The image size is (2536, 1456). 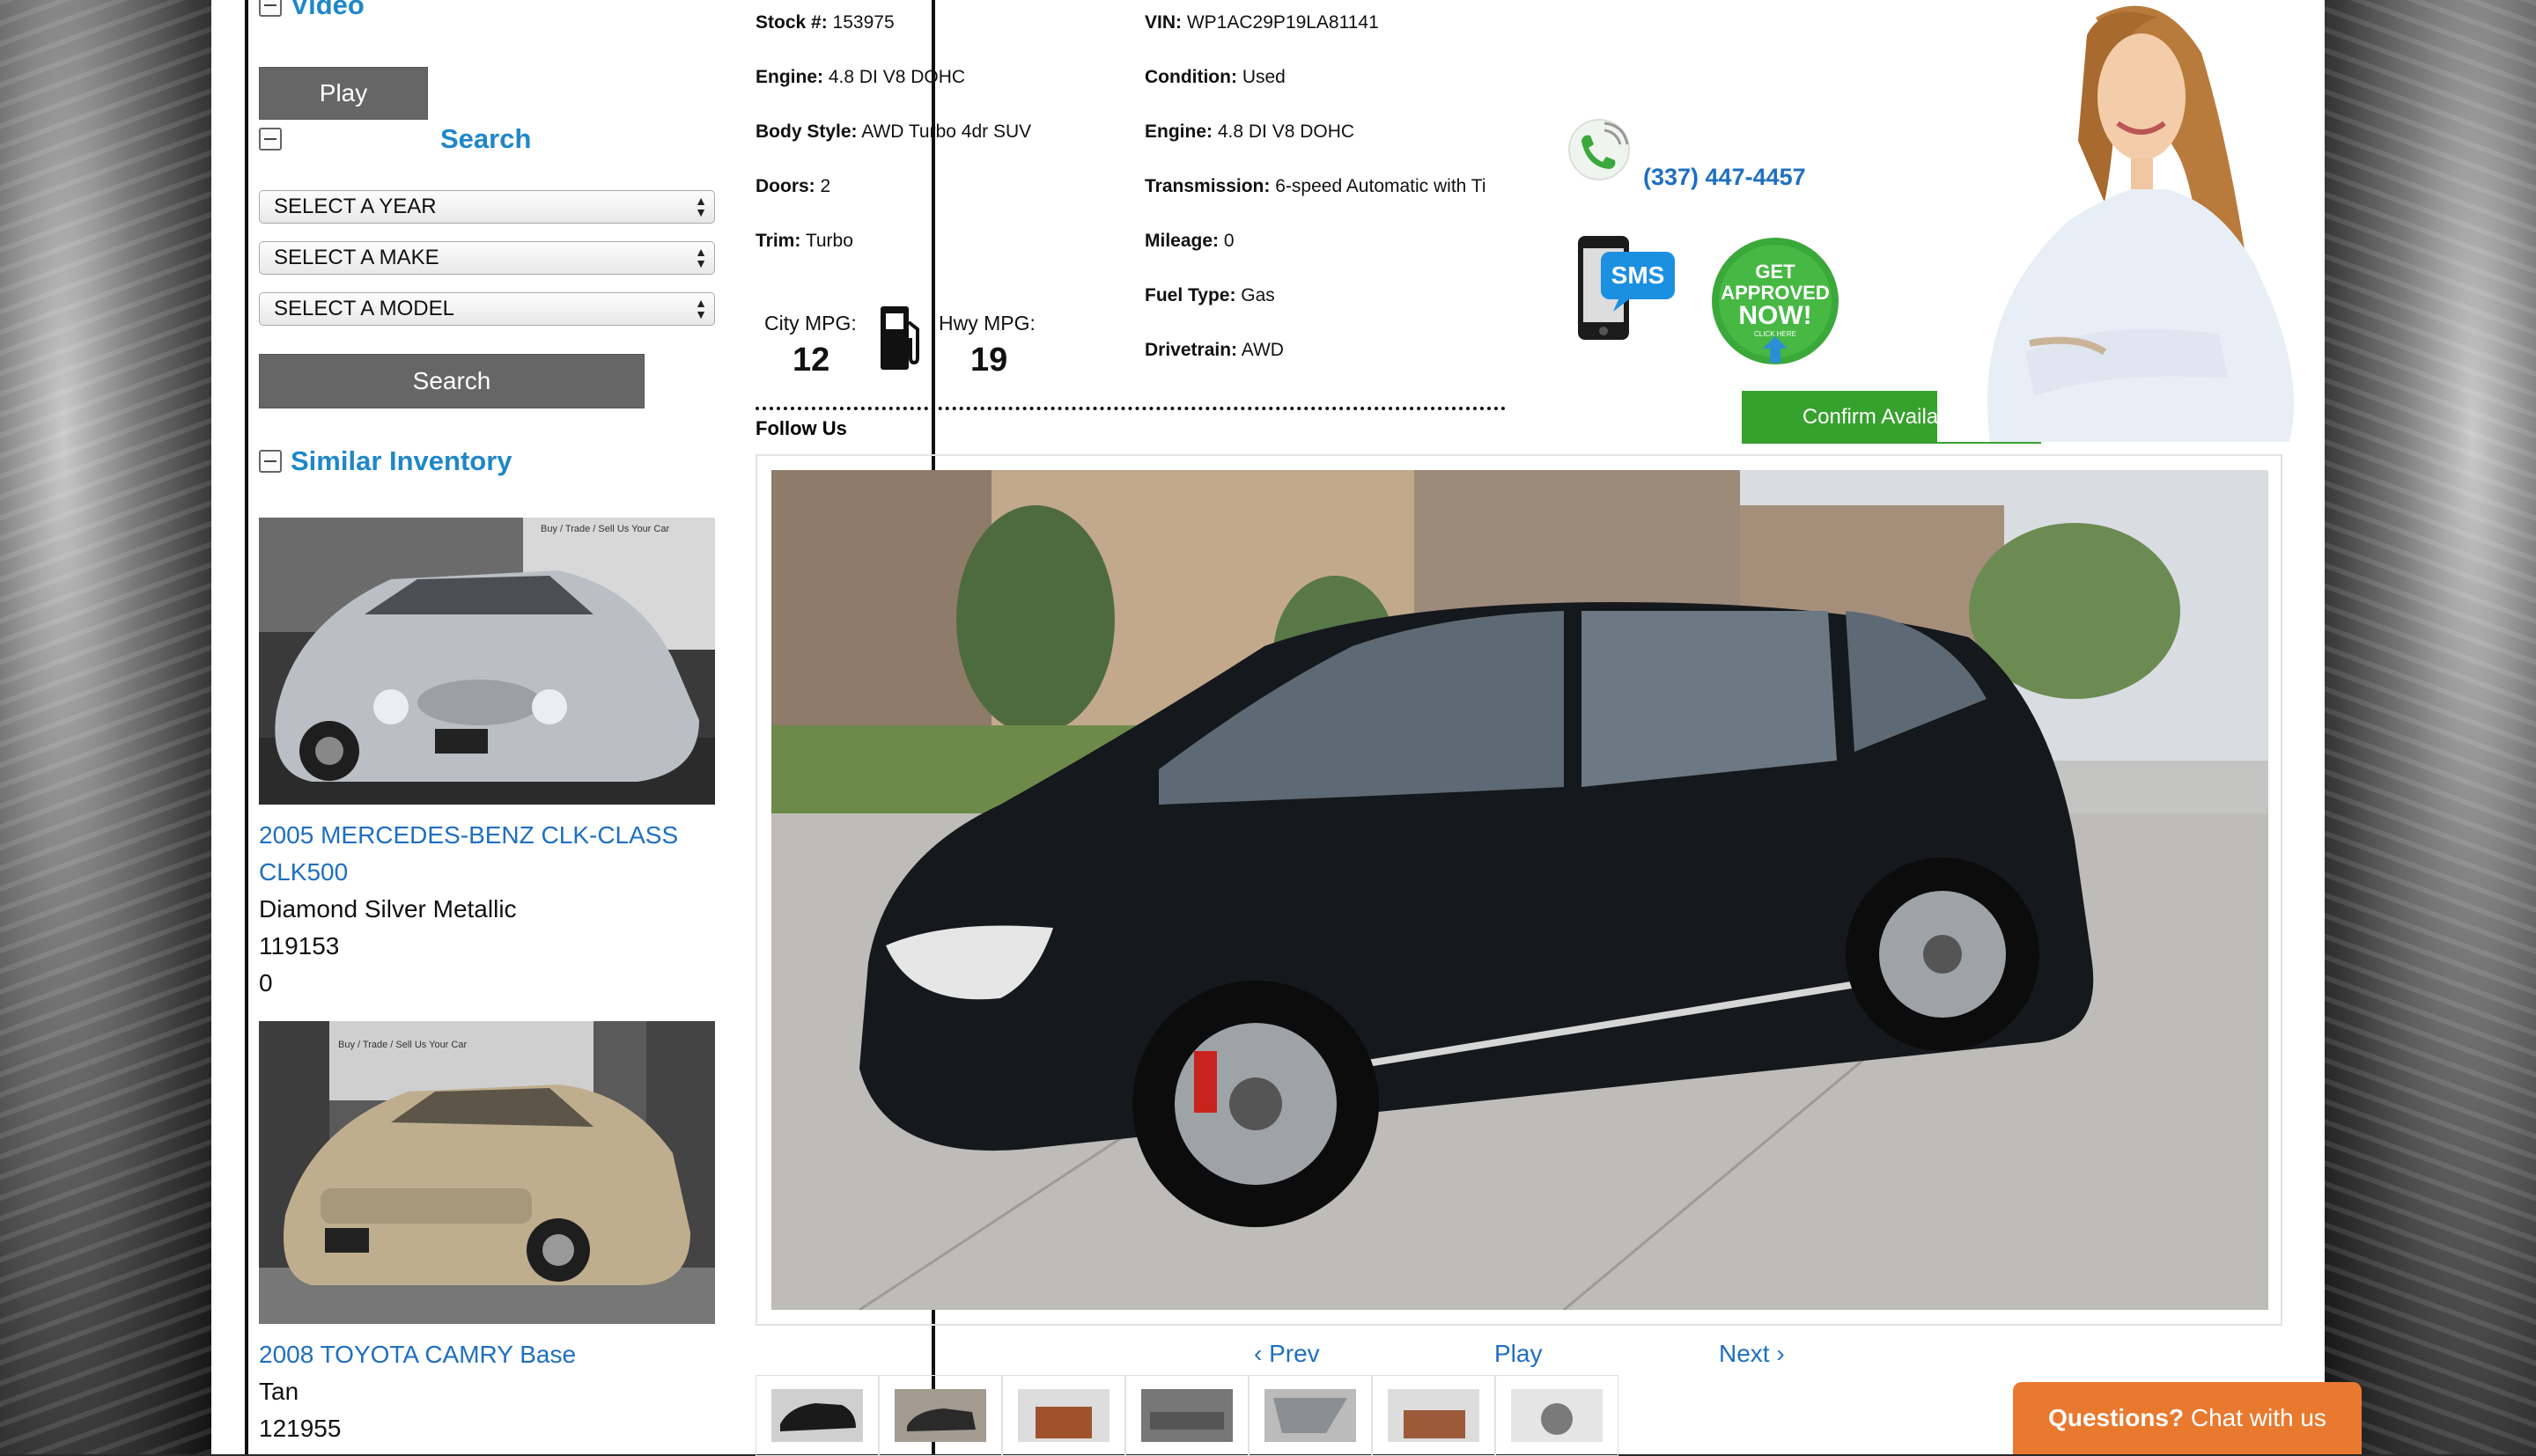 What do you see at coordinates (266, 983) in the screenshot?
I see `similar-car-price: 0` at bounding box center [266, 983].